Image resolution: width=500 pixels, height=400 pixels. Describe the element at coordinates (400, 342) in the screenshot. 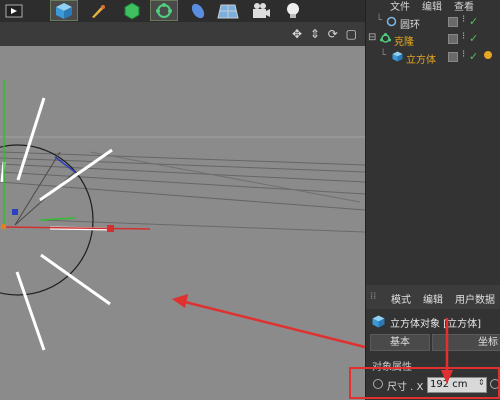

I see `tab-basic: 基本` at that location.